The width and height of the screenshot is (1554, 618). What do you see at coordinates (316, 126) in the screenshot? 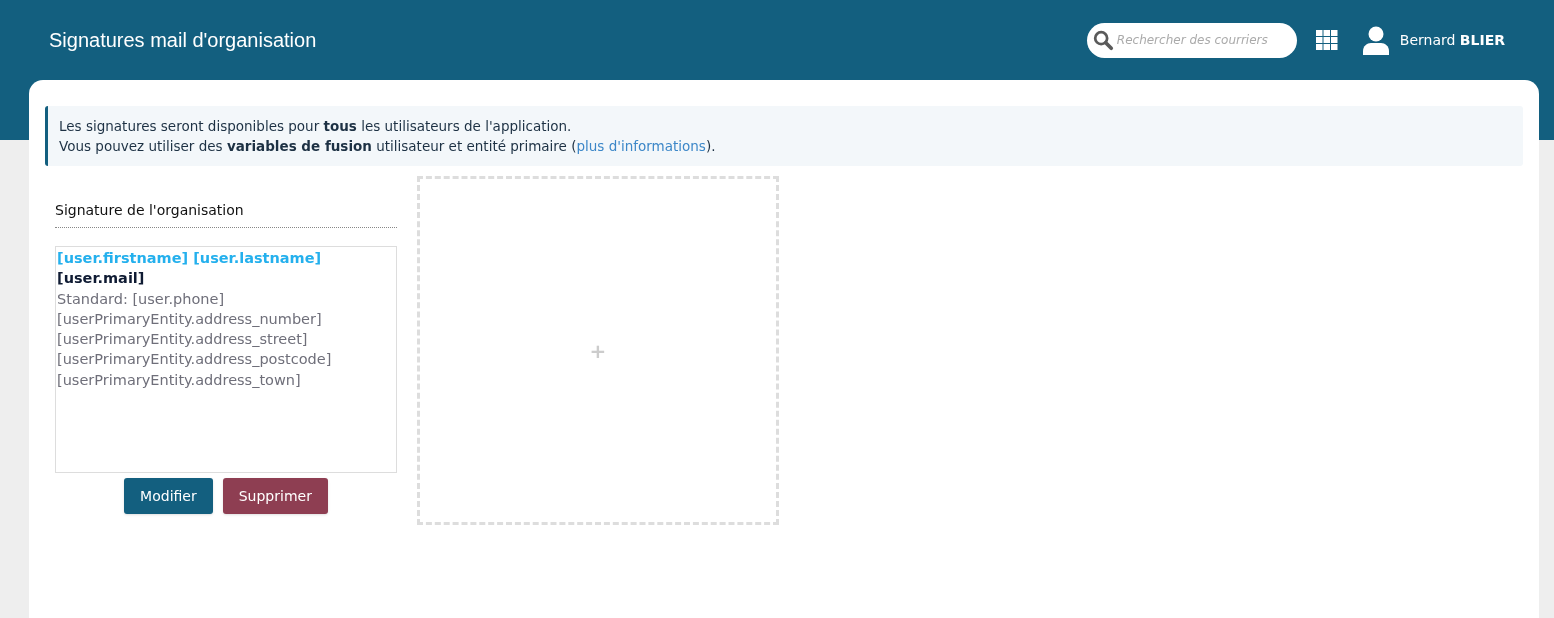
I see `info-text: Les signatures seront disponibles pour tous les utilisateurs de l'application.` at bounding box center [316, 126].